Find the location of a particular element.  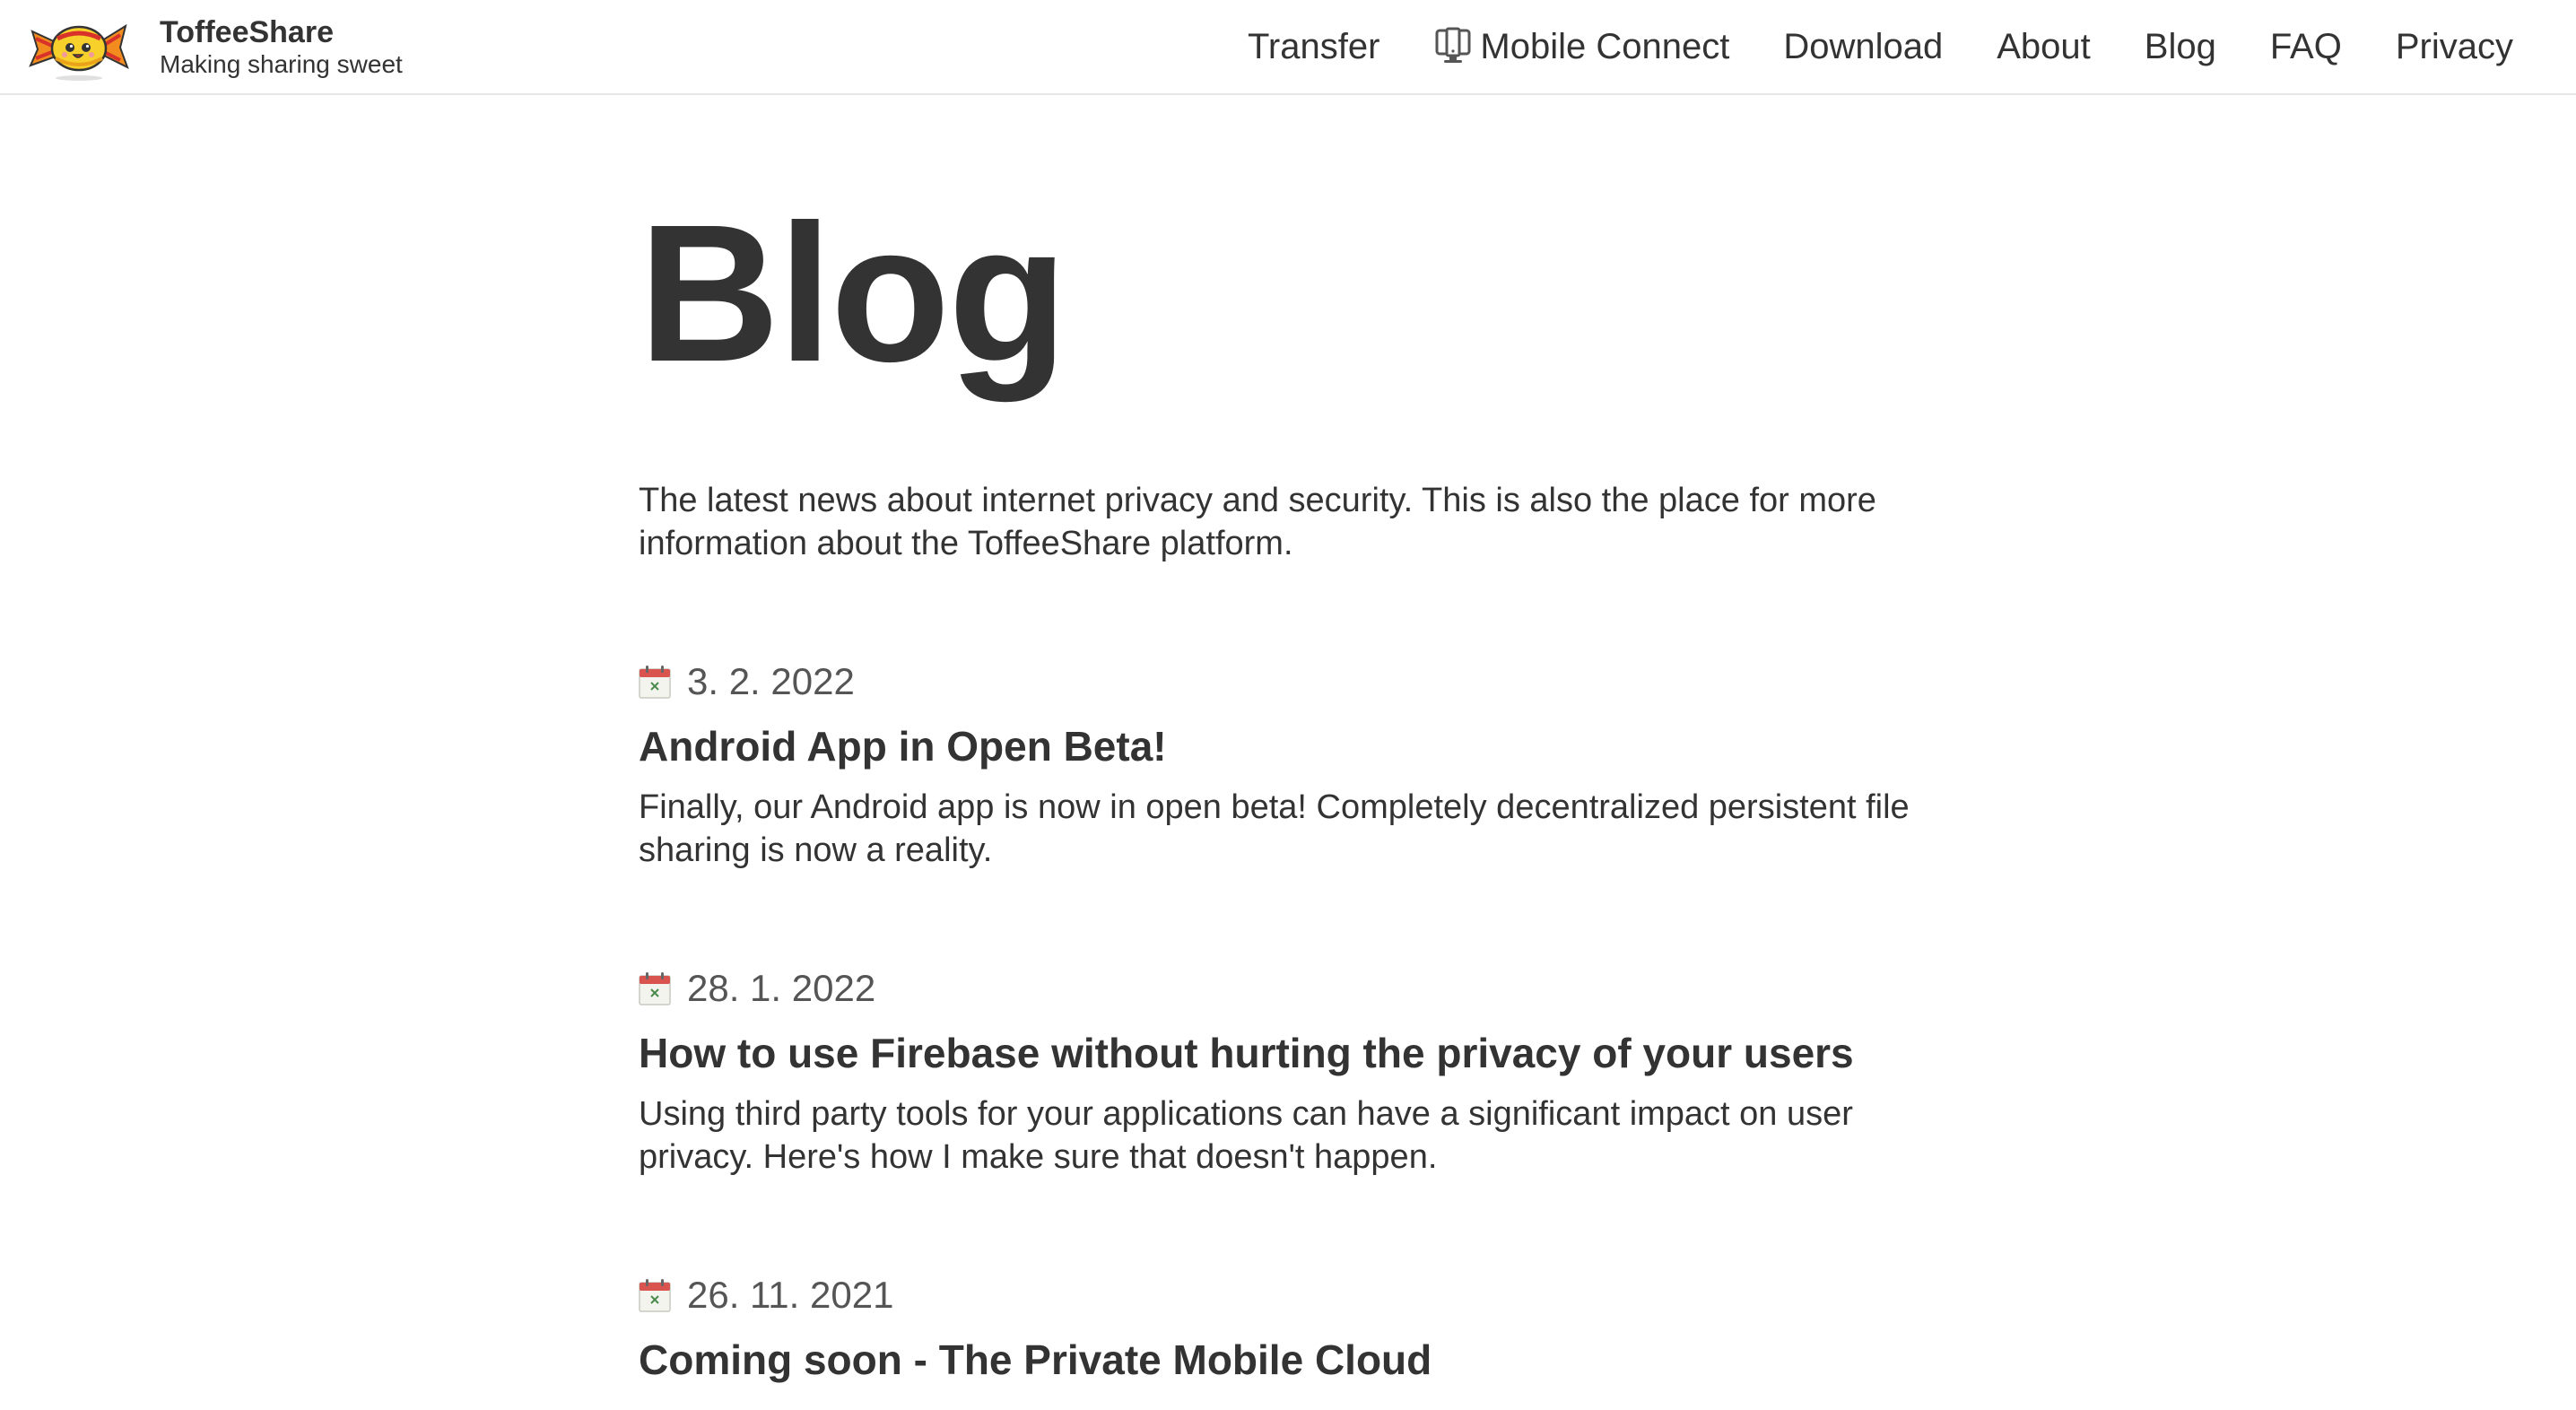

nav-transfer: Transfer is located at coordinates (1313, 47).